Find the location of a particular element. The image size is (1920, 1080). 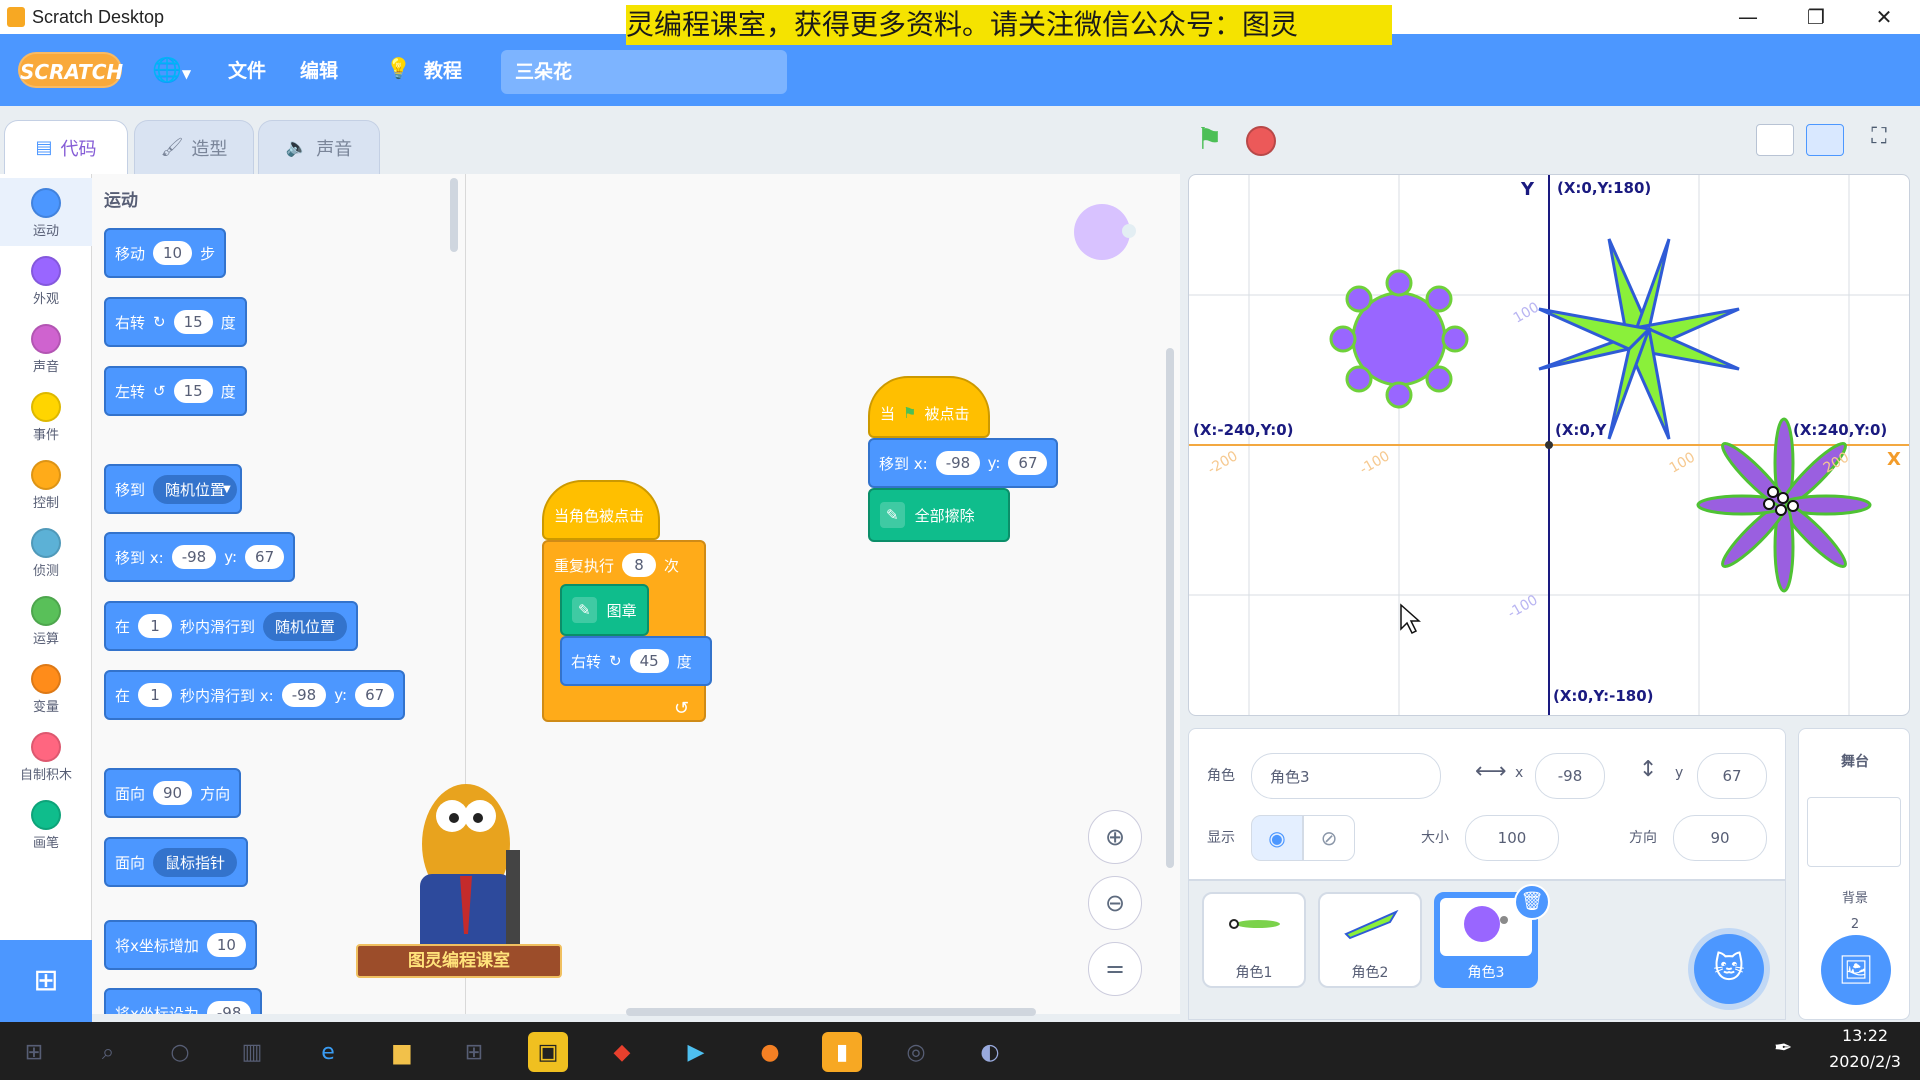

block-turn-right-script: 右转 ↻ 45 度 is located at coordinates (636, 661).